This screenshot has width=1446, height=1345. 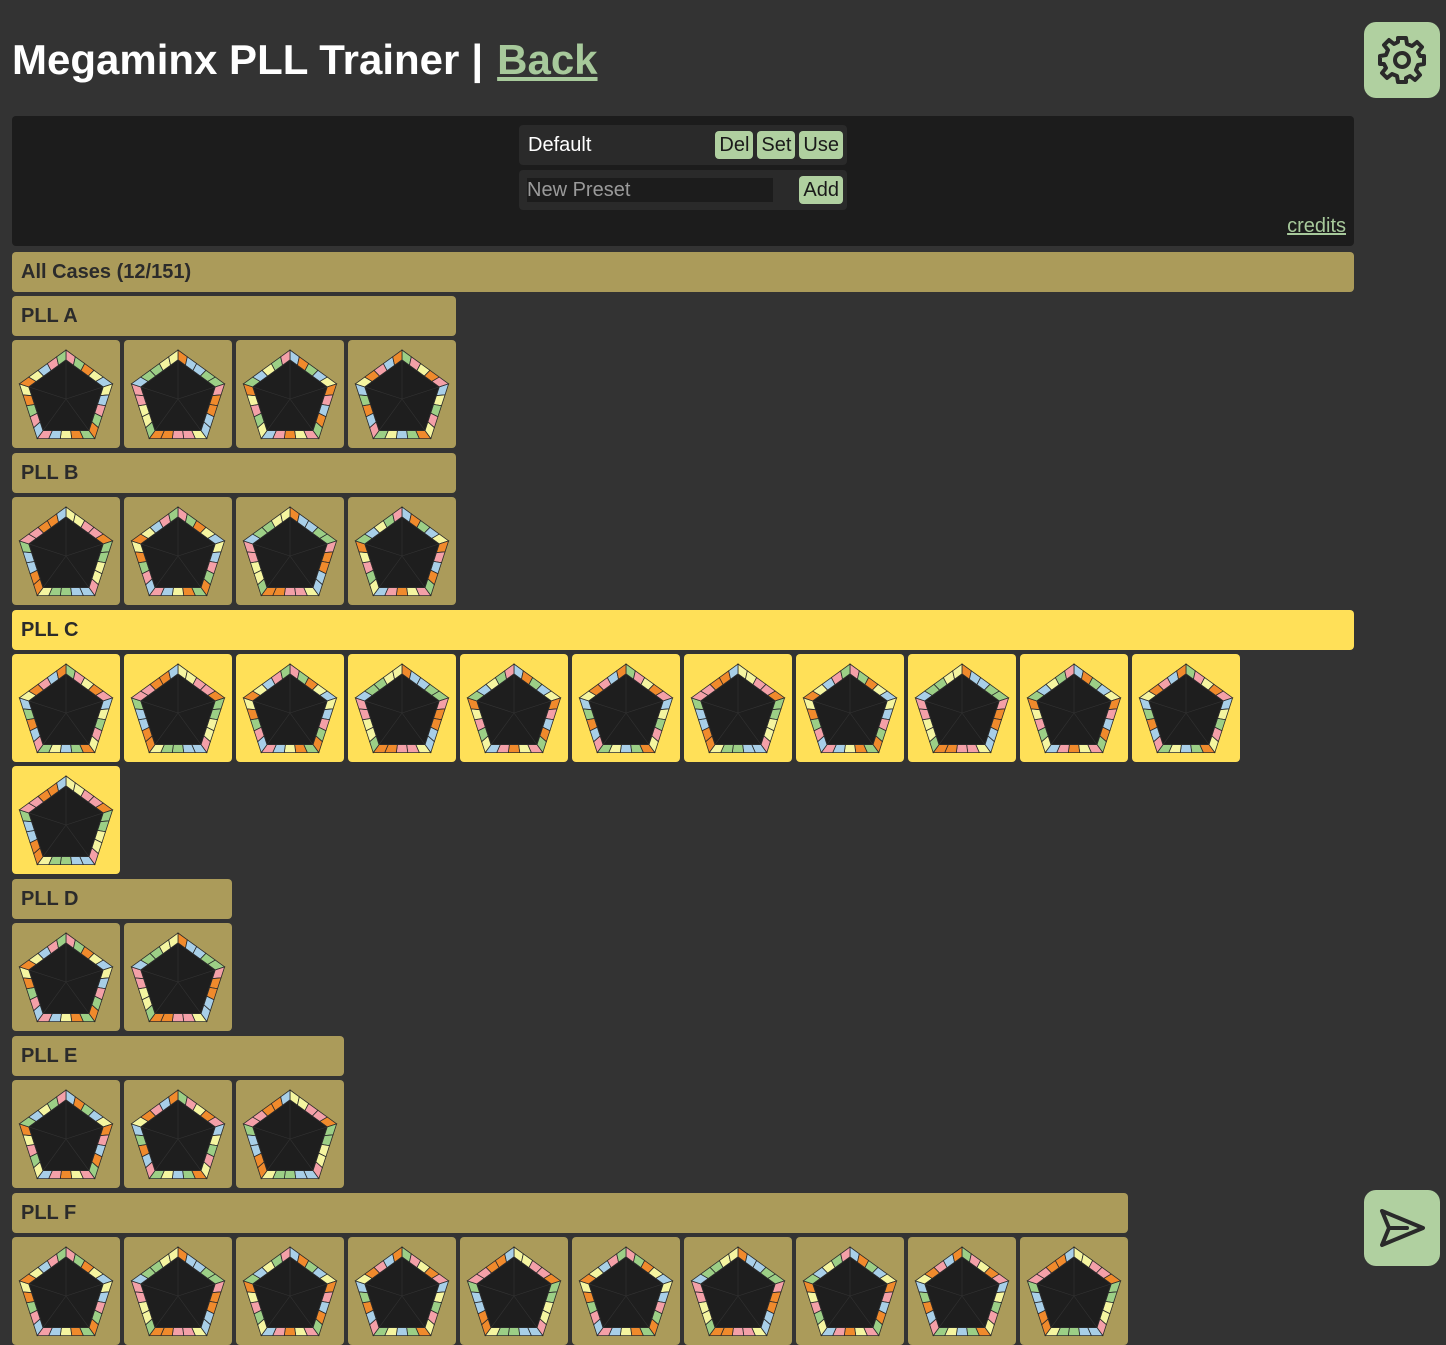 What do you see at coordinates (683, 272) in the screenshot?
I see `all-cases-header: All Cases (12/151)` at bounding box center [683, 272].